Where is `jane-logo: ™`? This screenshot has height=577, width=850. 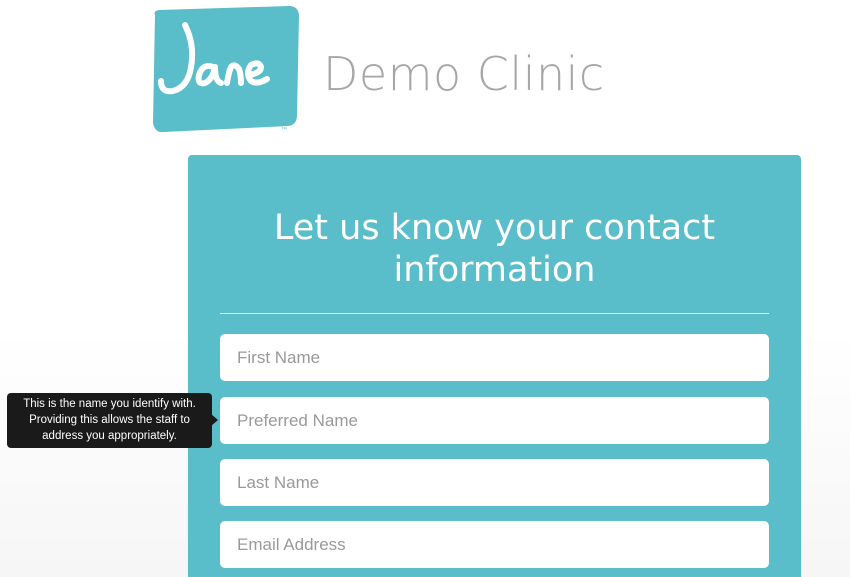
jane-logo: ™ is located at coordinates (226, 69).